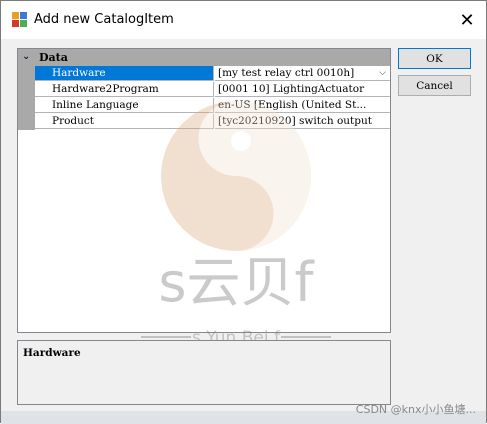 The image size is (487, 424). What do you see at coordinates (302, 89) in the screenshot?
I see `property-value: [0001 10] LightingActuator` at bounding box center [302, 89].